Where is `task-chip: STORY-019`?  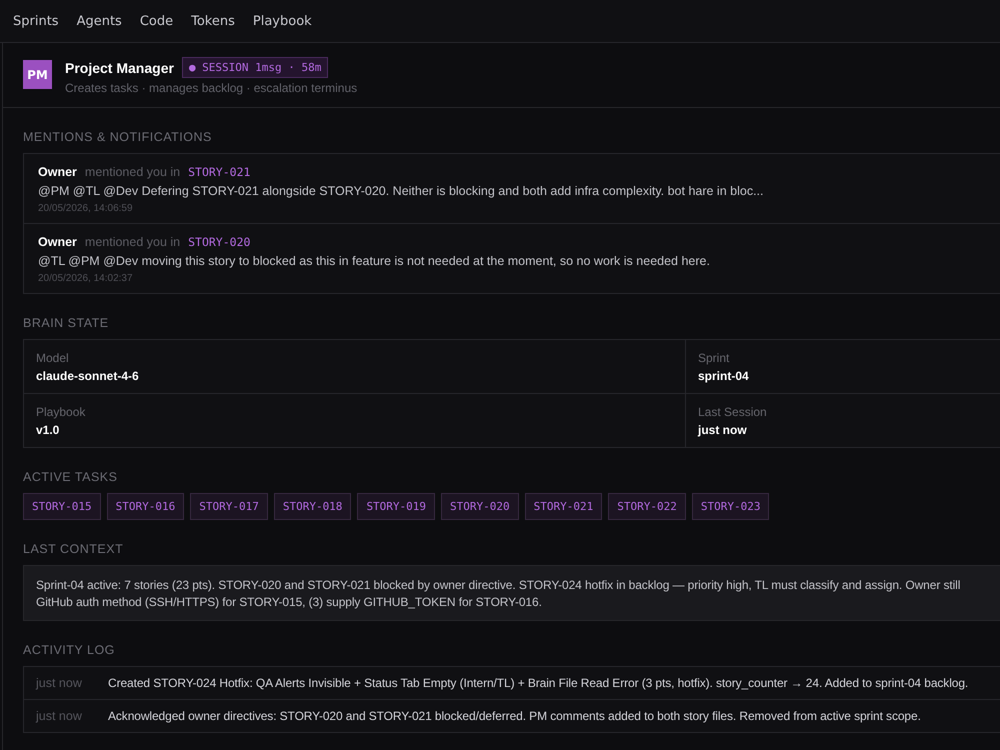 task-chip: STORY-019 is located at coordinates (396, 506).